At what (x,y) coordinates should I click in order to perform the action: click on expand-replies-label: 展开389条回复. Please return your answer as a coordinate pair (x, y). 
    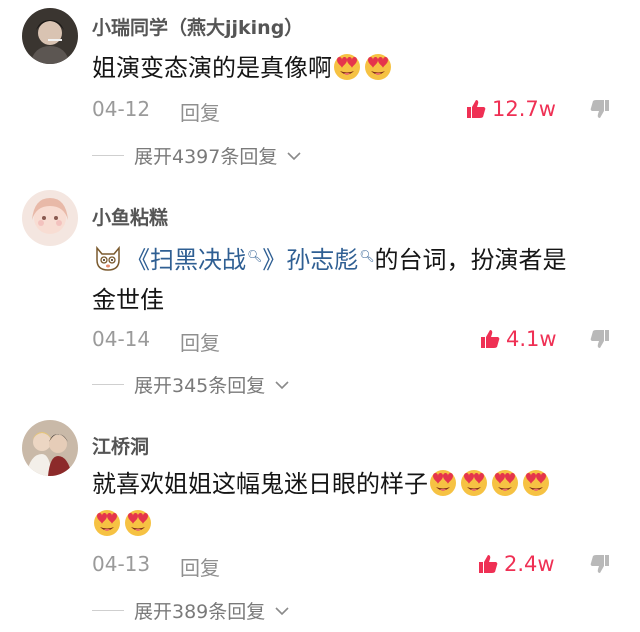
    Looking at the image, I should click on (200, 612).